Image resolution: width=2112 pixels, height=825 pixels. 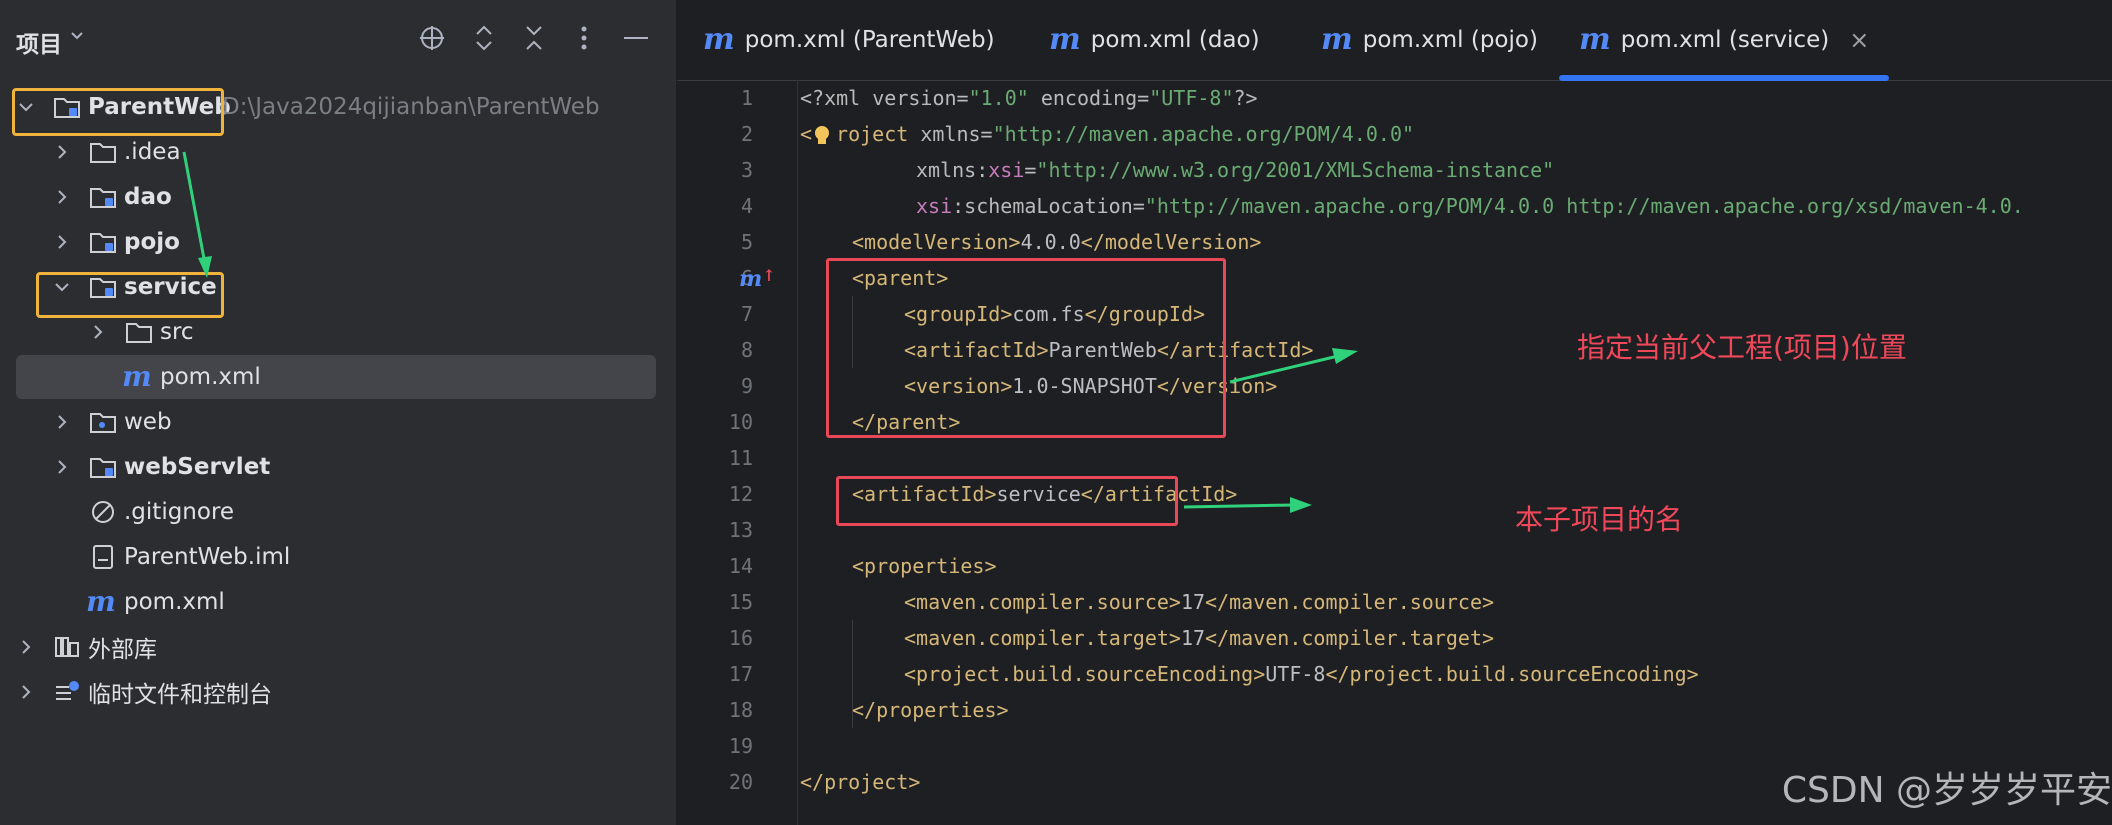 I want to click on code-line-5: <modelVersion>4.0.0</modelVersion>, so click(x=1057, y=242).